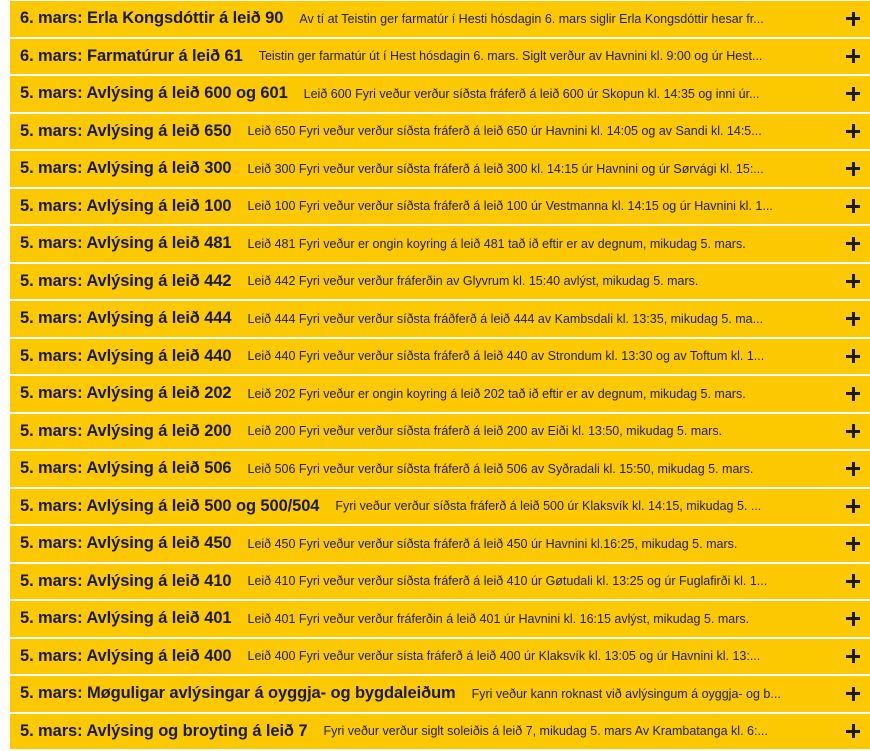  I want to click on notice-title: 5. mars: Avlýsing á leið 506, so click(126, 468).